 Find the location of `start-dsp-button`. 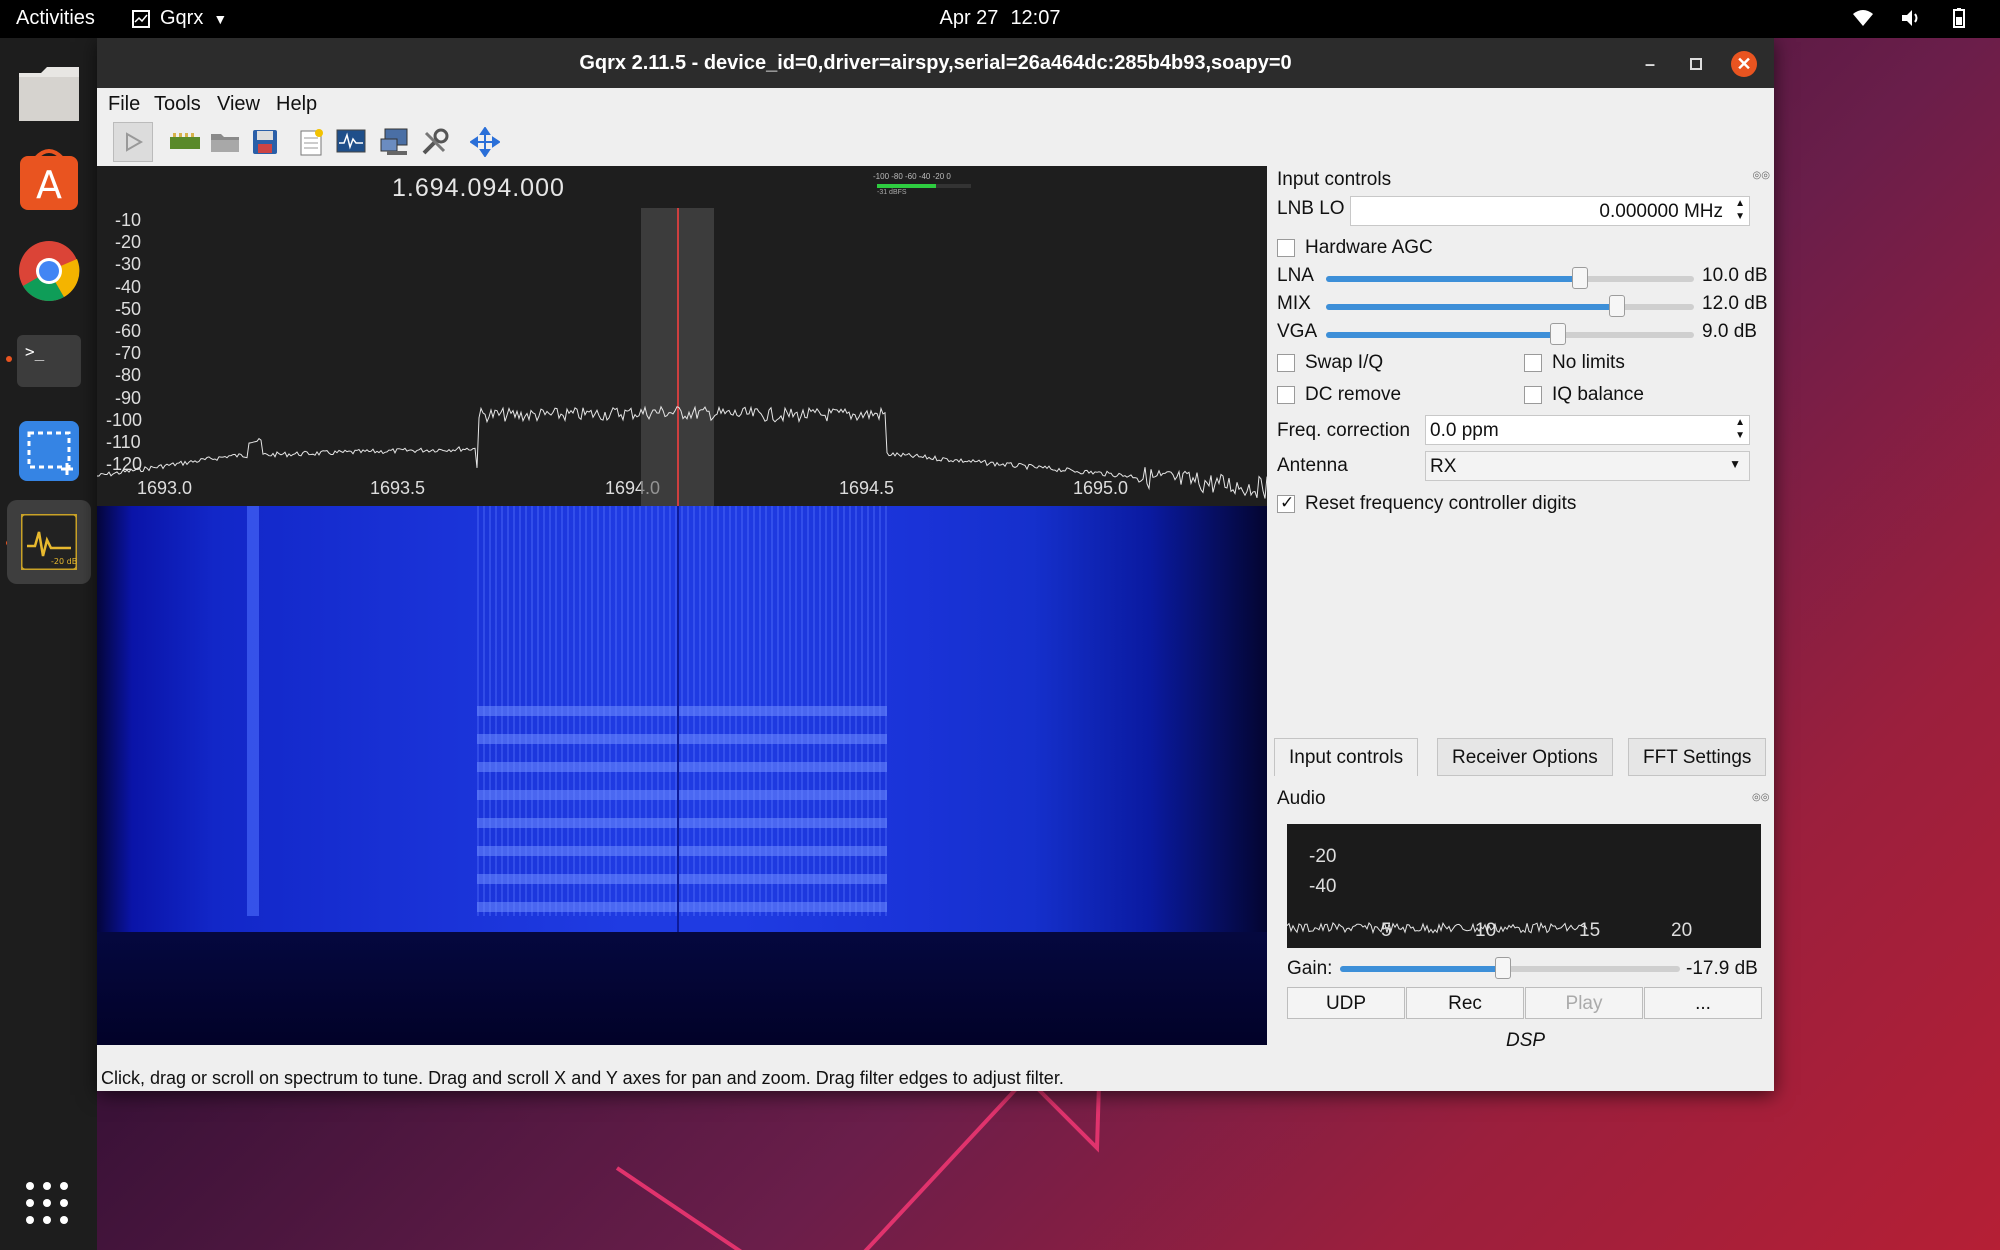

start-dsp-button is located at coordinates (133, 142).